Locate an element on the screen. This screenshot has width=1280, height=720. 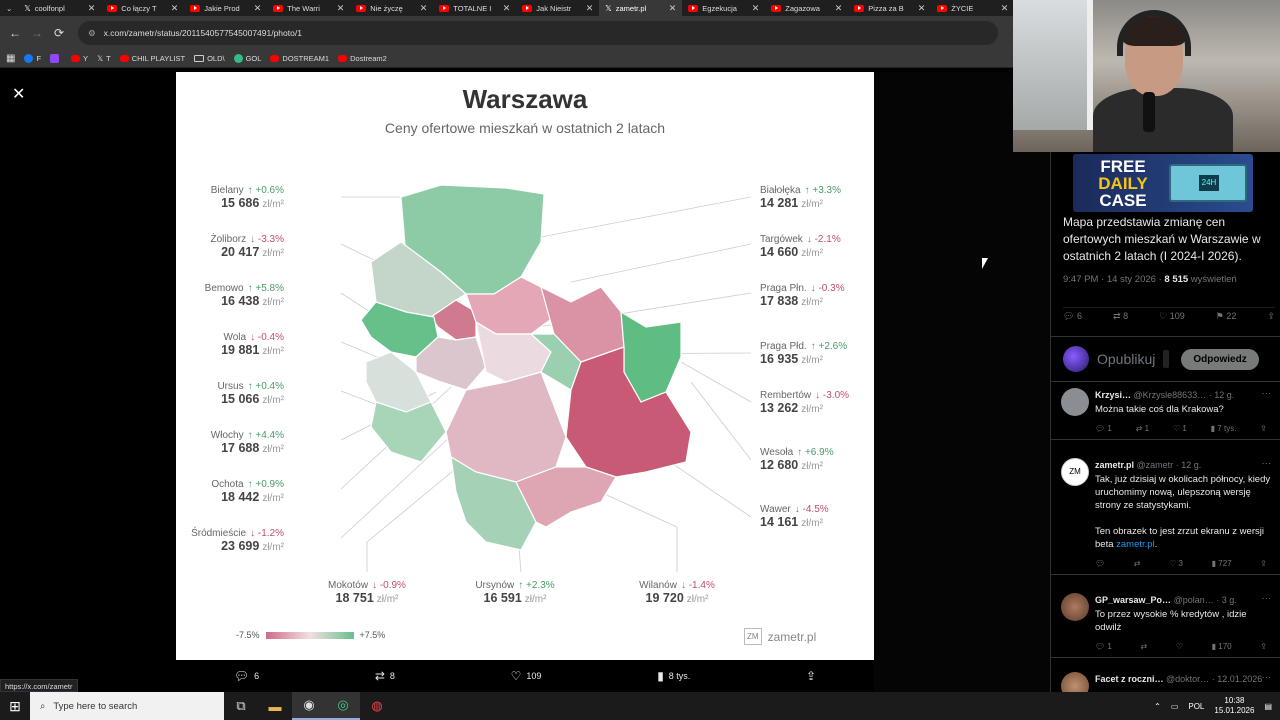
browser-tab: Co łączy T ✕ is located at coordinates (142, 8).